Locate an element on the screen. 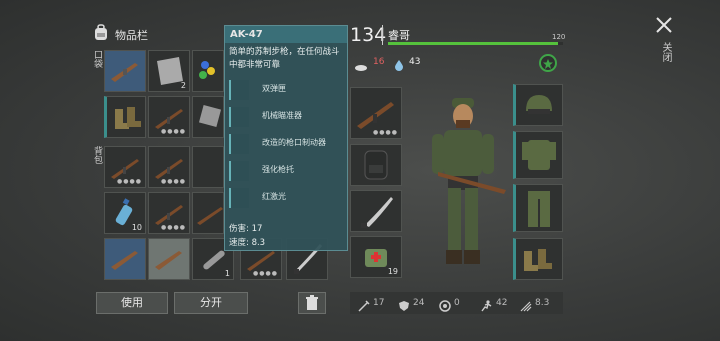 The height and width of the screenshot is (341, 720). inventory-slot-empty is located at coordinates (208, 167).